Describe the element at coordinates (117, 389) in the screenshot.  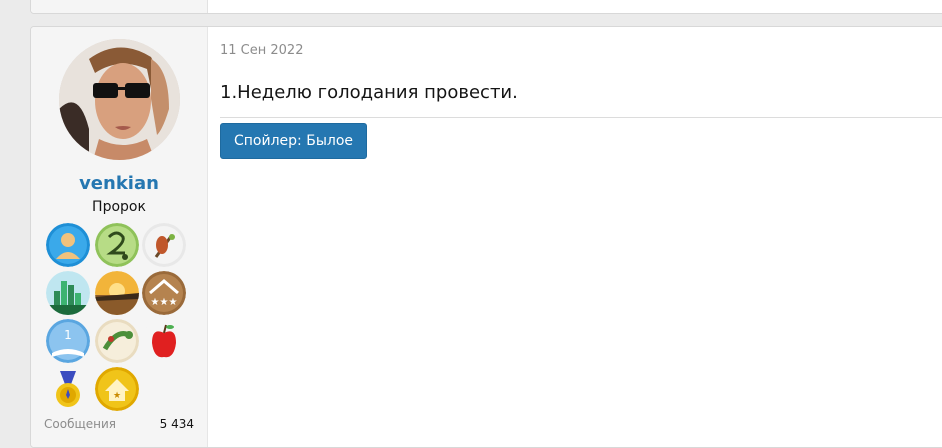
I see `gold-house-star-trophy-icon: ★` at that location.